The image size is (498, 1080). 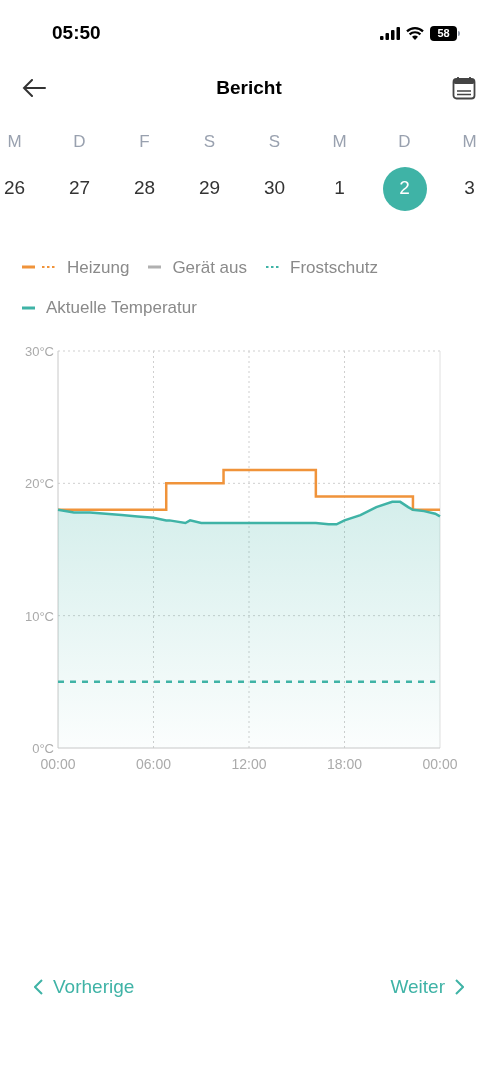 What do you see at coordinates (459, 986) in the screenshot?
I see `chevron-right-icon` at bounding box center [459, 986].